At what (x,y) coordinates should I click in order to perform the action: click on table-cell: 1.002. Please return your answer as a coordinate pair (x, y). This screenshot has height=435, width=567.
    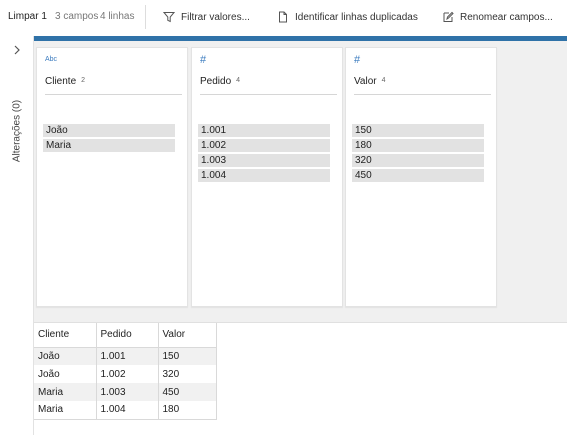
    Looking at the image, I should click on (127, 374).